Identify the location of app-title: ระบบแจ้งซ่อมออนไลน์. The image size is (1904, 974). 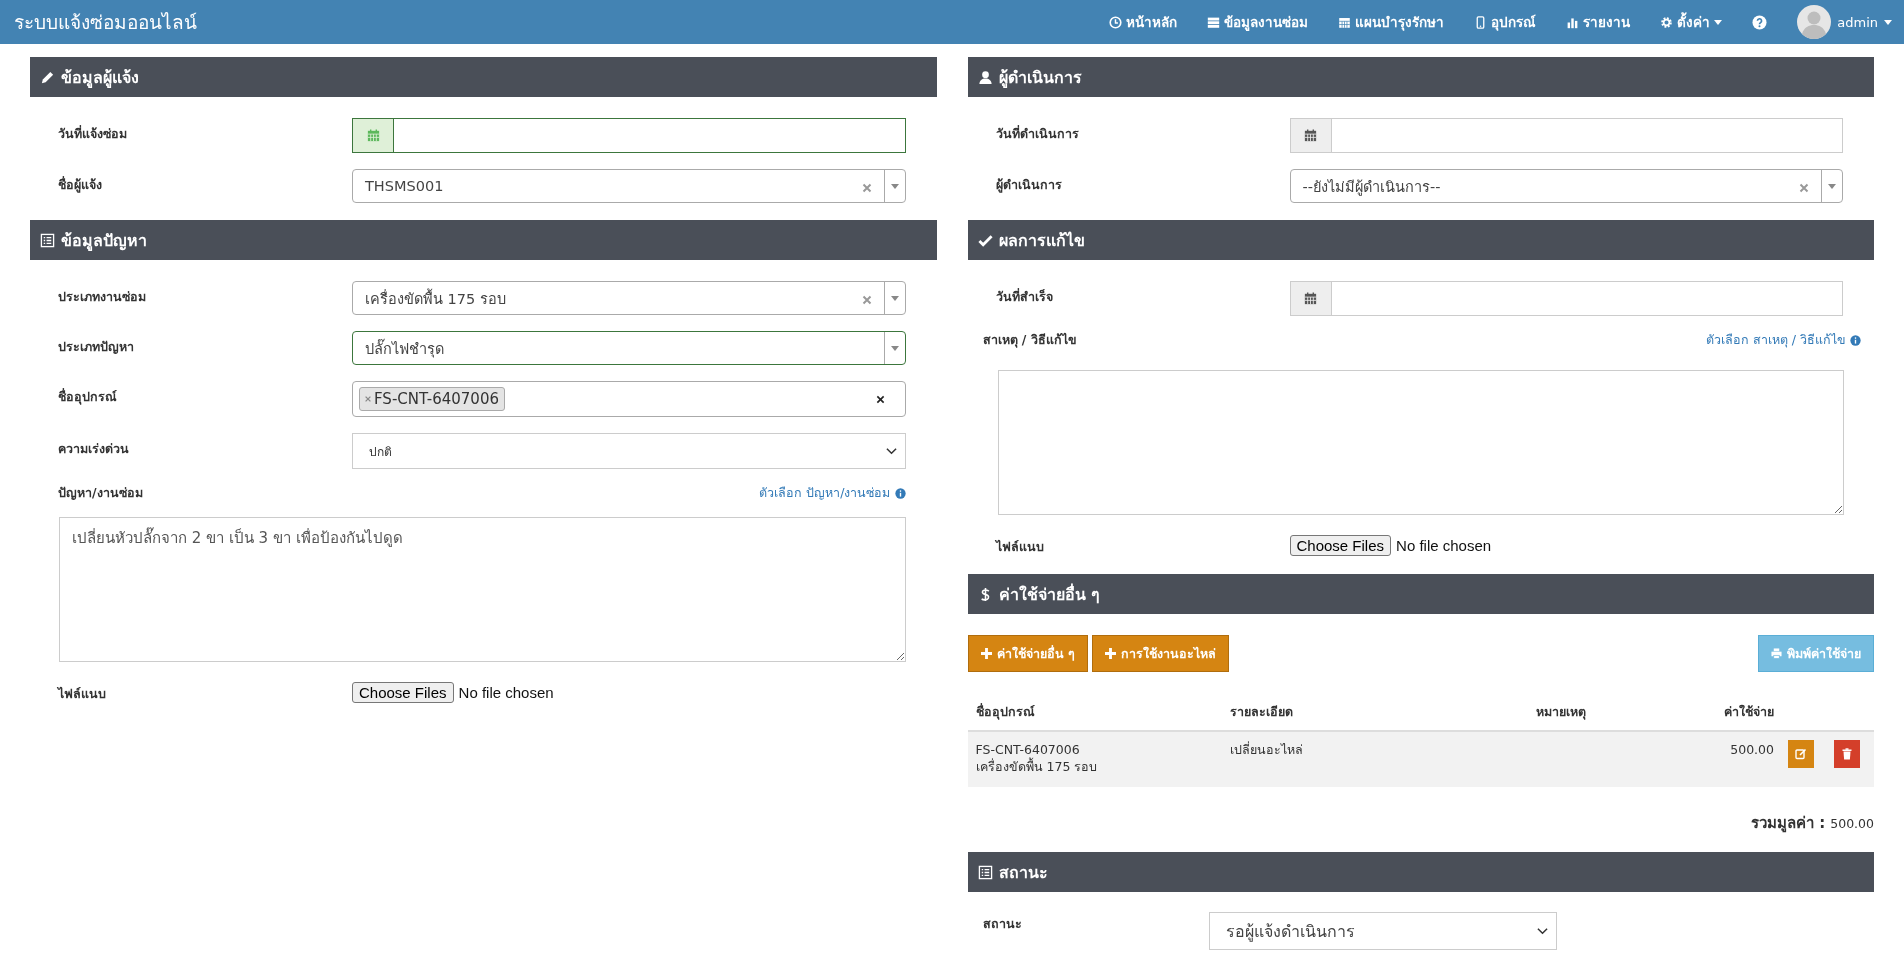
(105, 22).